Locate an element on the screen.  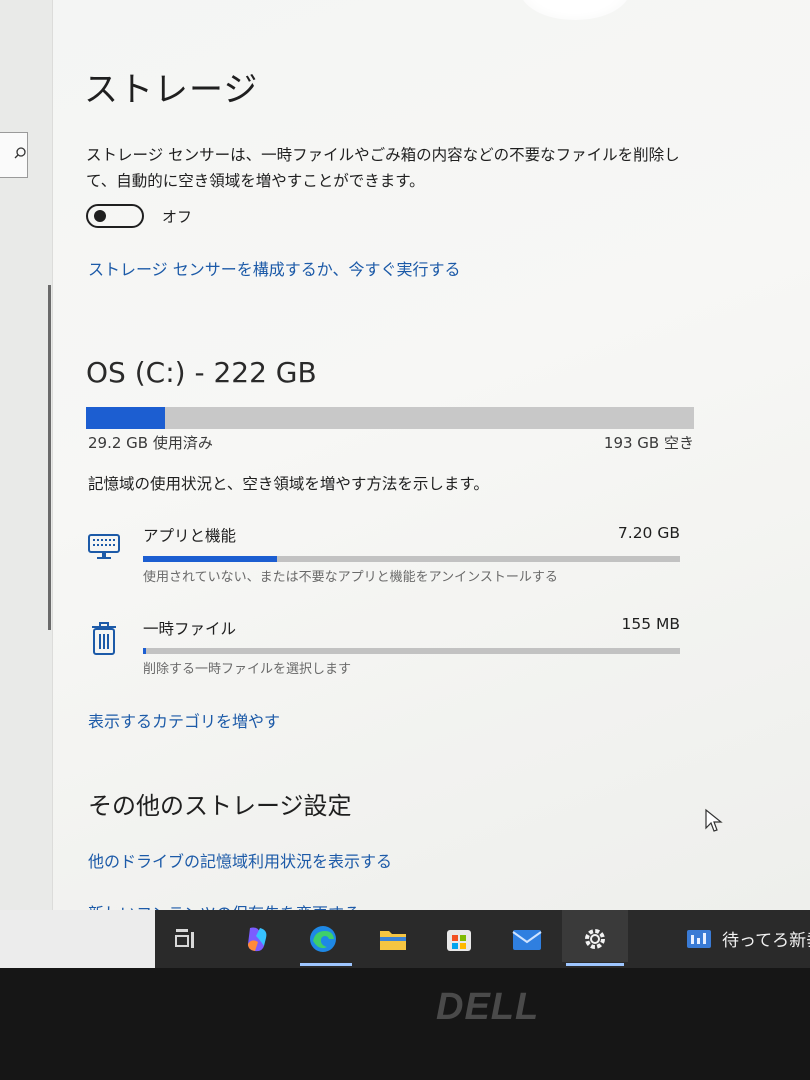
category-apps-name: アプリと機能 is located at coordinates (189, 535).